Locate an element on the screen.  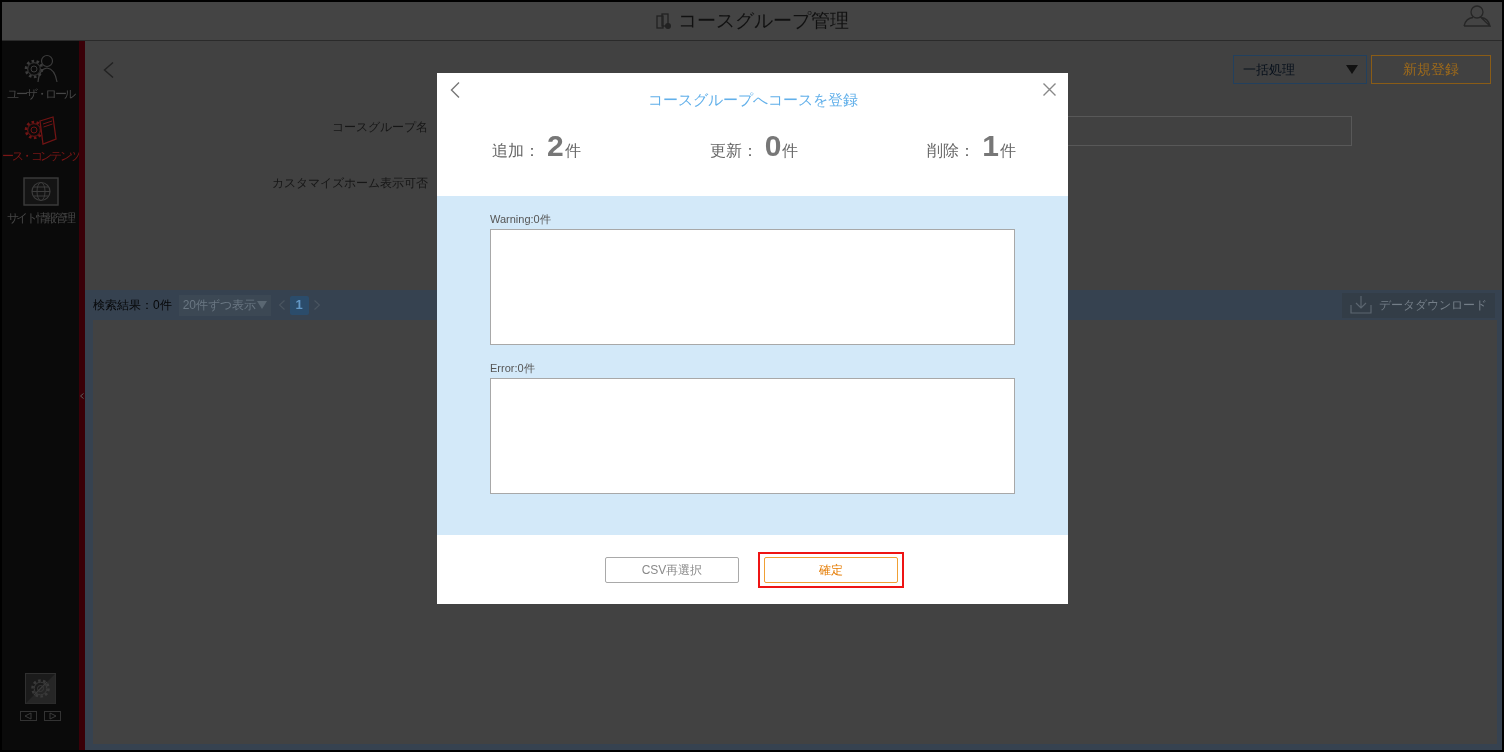
log-label: Warning:0件 is located at coordinates (520, 219).